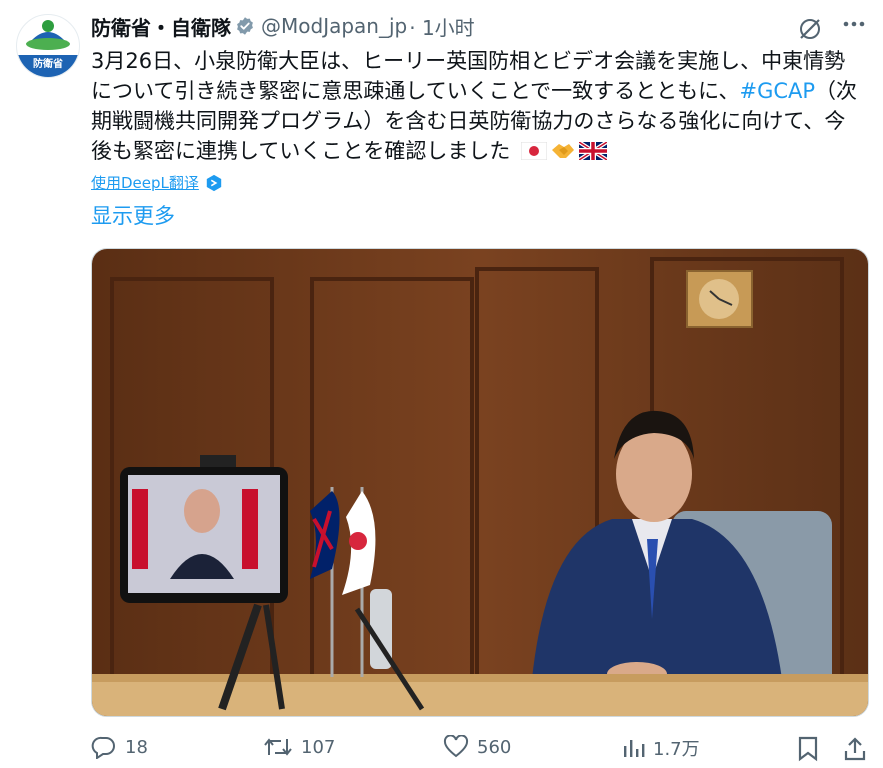 The height and width of the screenshot is (768, 883). I want to click on views-icon, so click(634, 748).